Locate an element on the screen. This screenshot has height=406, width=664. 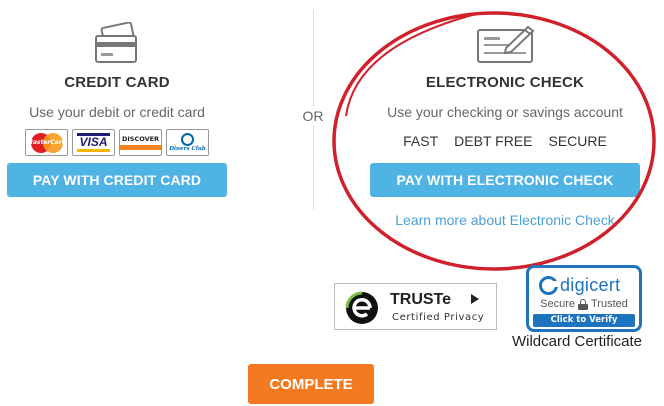
truste-badge: TRUSTe Certified Privacy is located at coordinates (415, 306).